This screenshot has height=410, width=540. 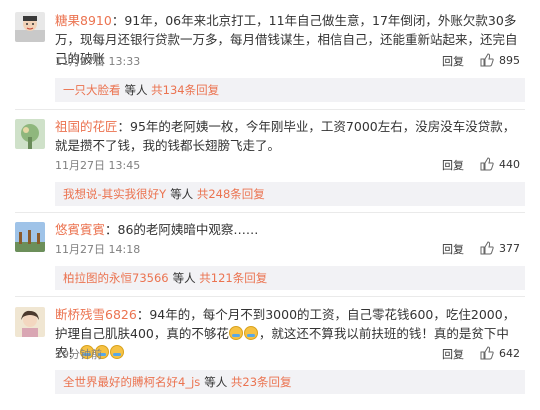 I want to click on comment-timestamp: 29分钟前, so click(x=78, y=354).